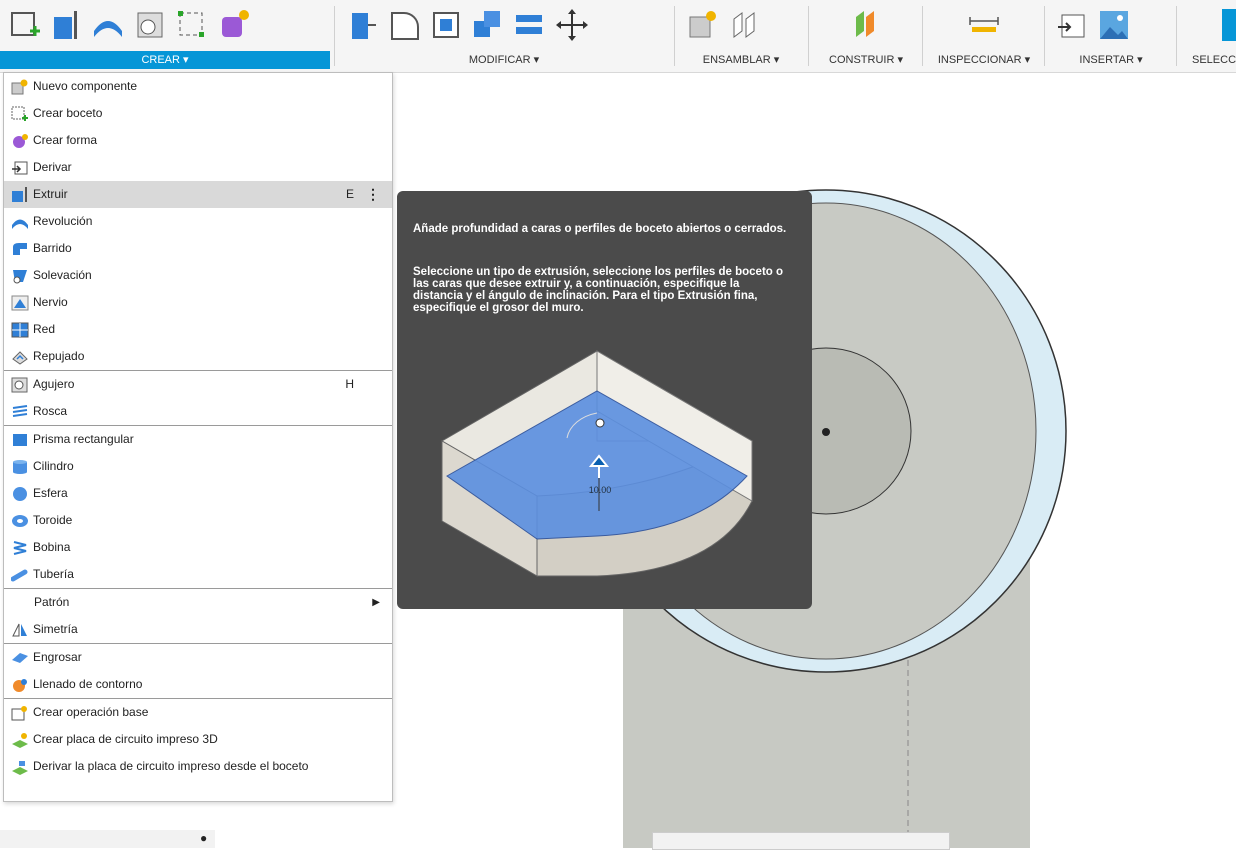  I want to click on menu-item-label: Engrosar, so click(57, 657).